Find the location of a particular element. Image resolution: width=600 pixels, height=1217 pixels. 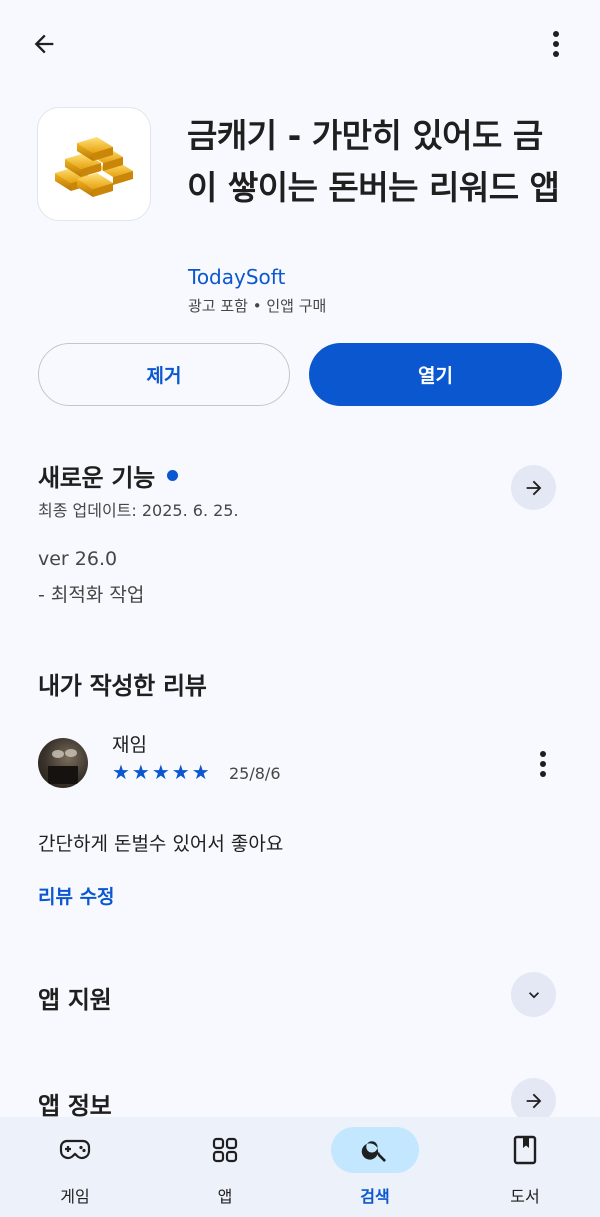

whats-new-heading: 새로운 기능 is located at coordinates (96, 478).